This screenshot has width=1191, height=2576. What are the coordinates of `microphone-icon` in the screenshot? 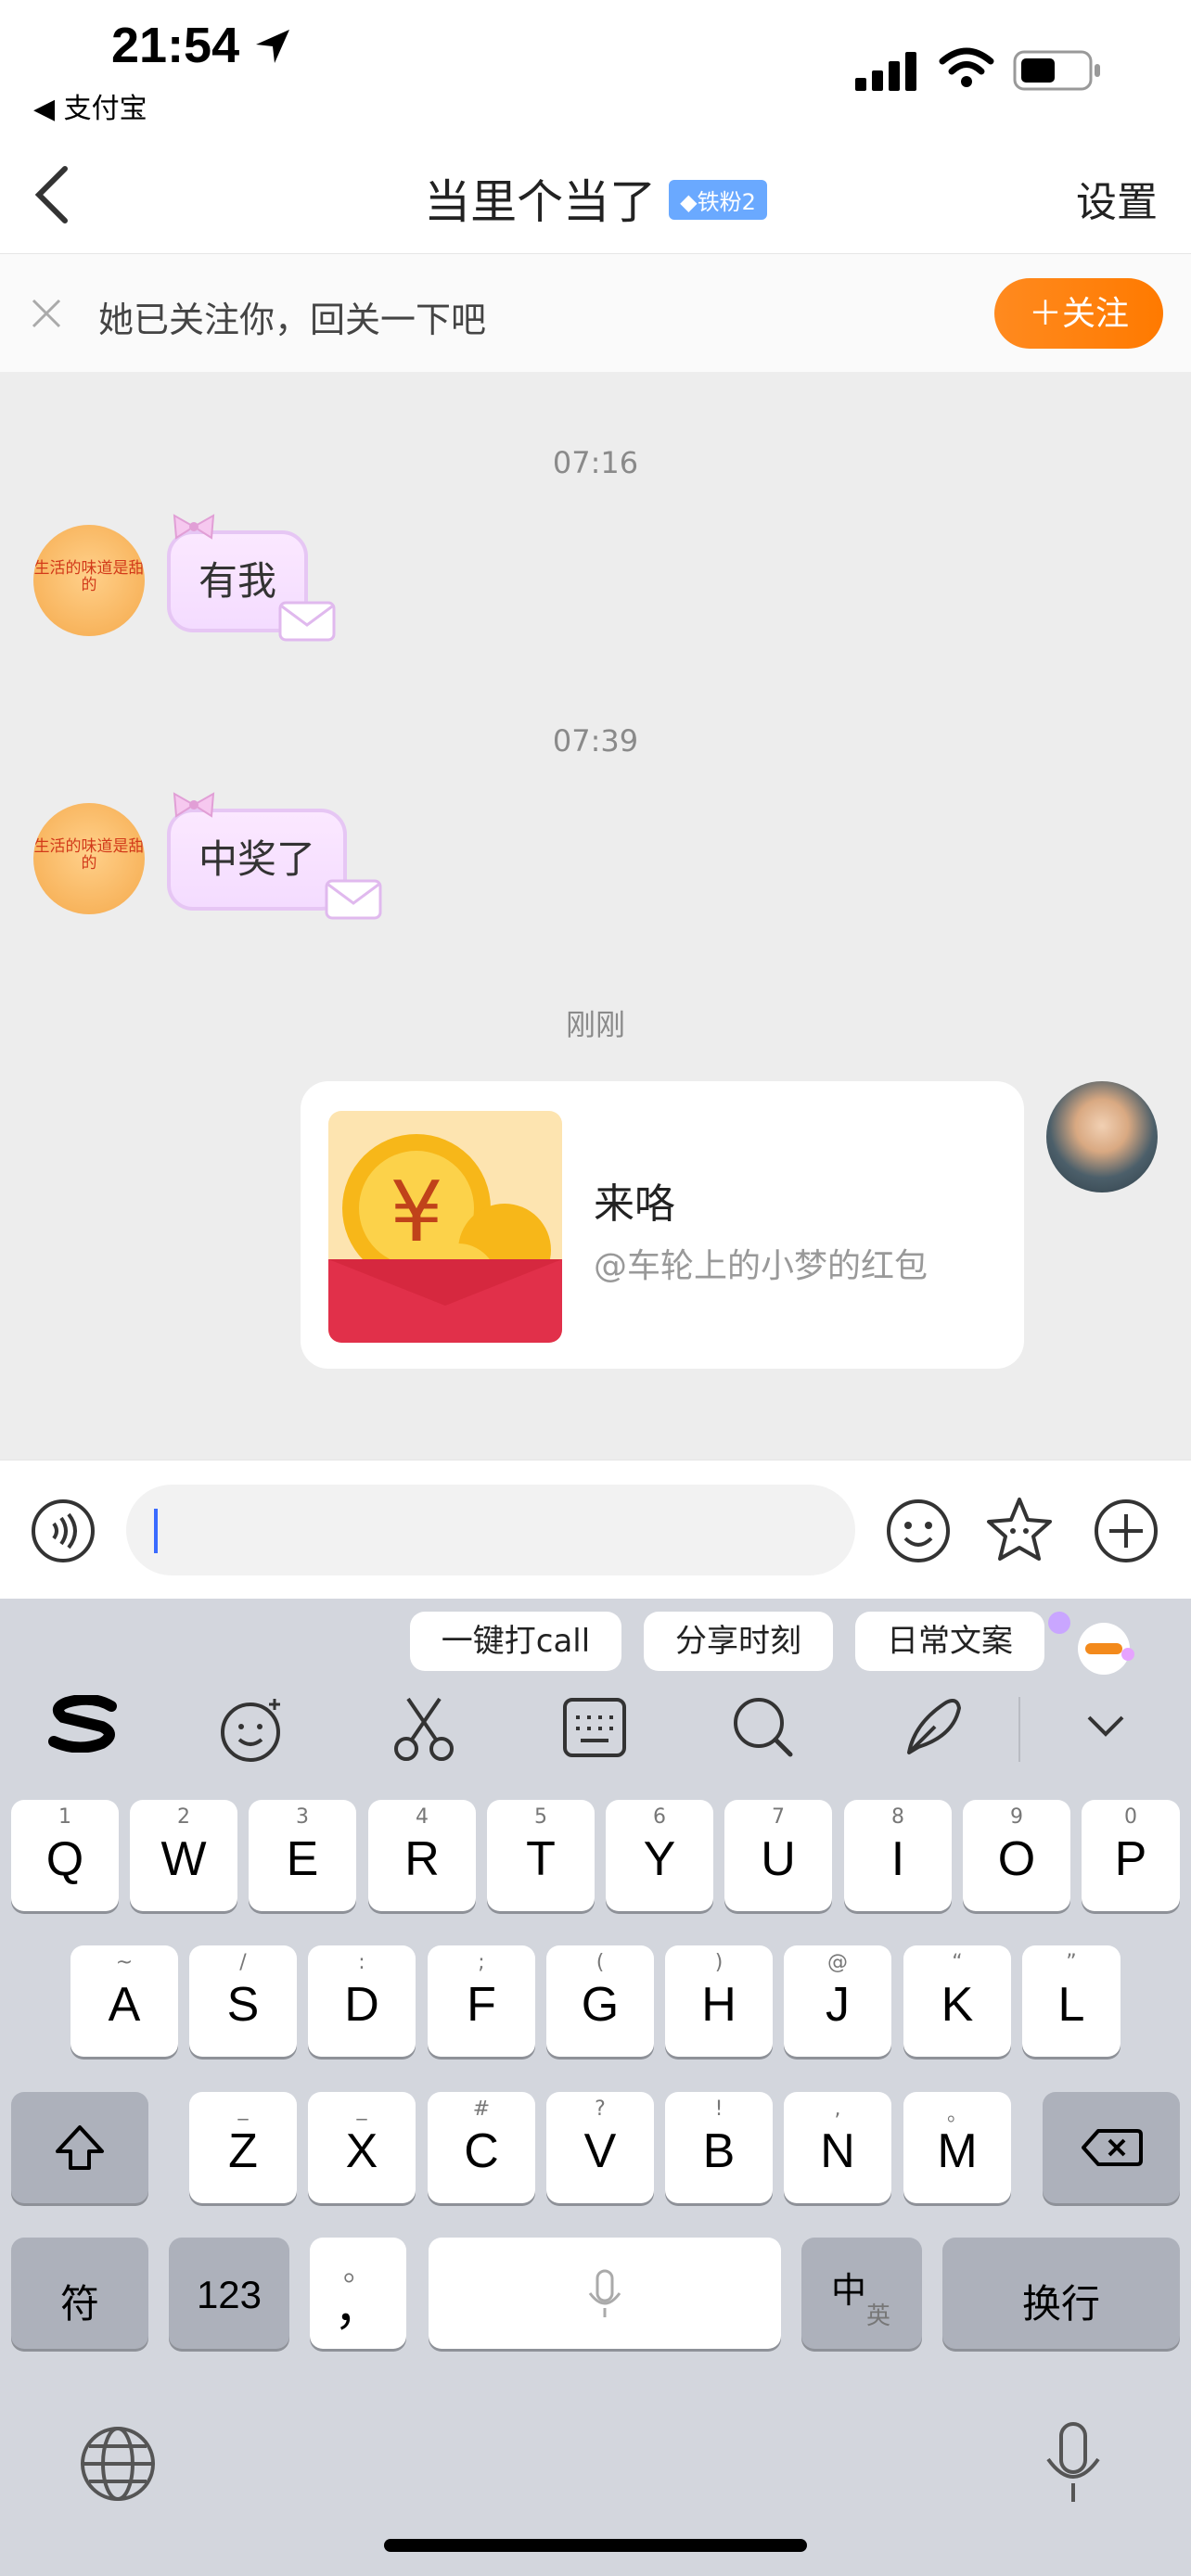 It's located at (604, 2293).